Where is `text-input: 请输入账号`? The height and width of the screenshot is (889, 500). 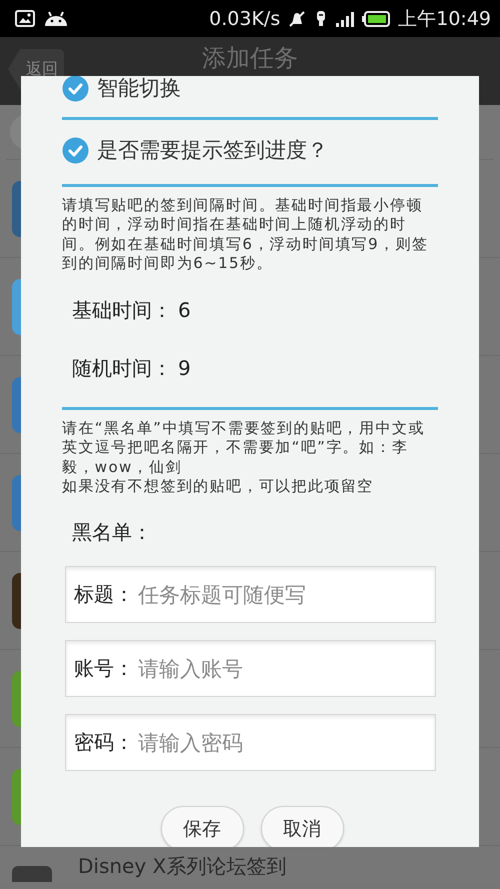
text-input: 请输入账号 is located at coordinates (286, 668).